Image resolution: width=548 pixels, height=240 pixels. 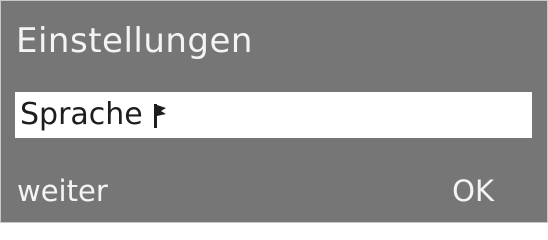 What do you see at coordinates (81, 114) in the screenshot?
I see `menu-item-label: Sprache` at bounding box center [81, 114].